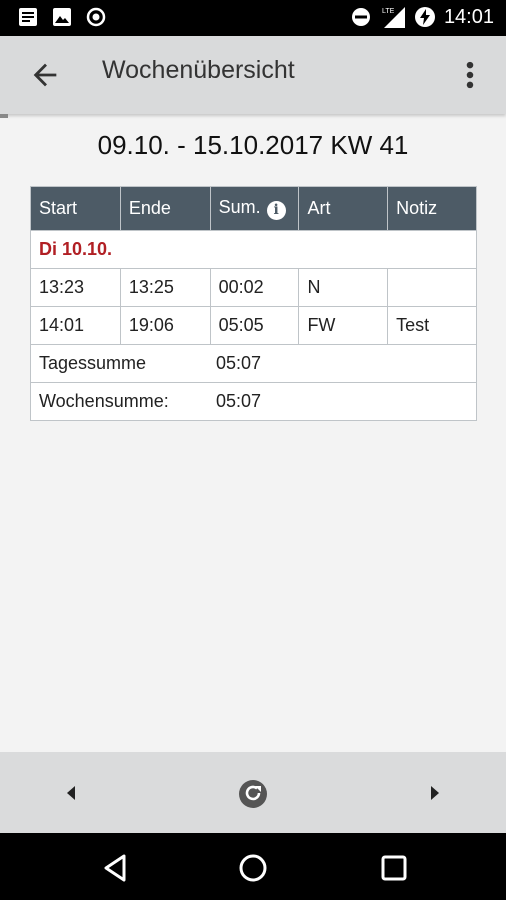 This screenshot has width=506, height=900. Describe the element at coordinates (62, 17) in the screenshot. I see `image-icon` at that location.